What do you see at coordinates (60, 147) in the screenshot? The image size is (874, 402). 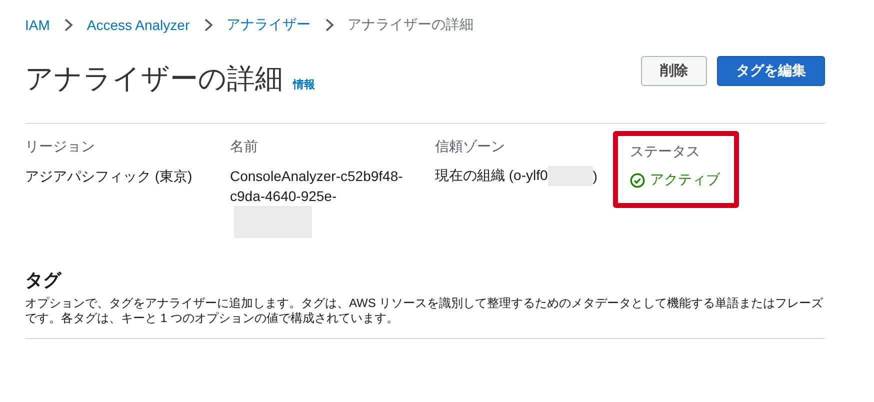 I see `detail-label: リージョン` at bounding box center [60, 147].